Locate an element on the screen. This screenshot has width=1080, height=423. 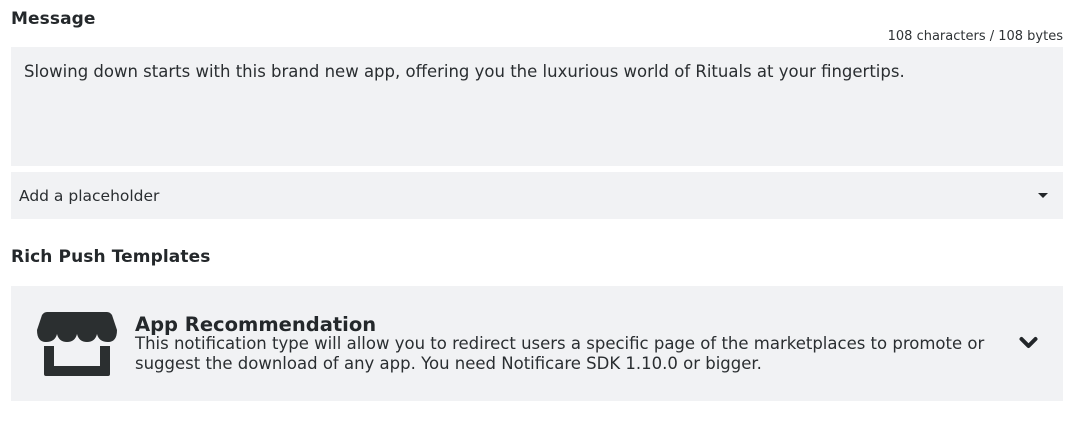
character-counter: 108 characters / 108 bytes is located at coordinates (975, 36).